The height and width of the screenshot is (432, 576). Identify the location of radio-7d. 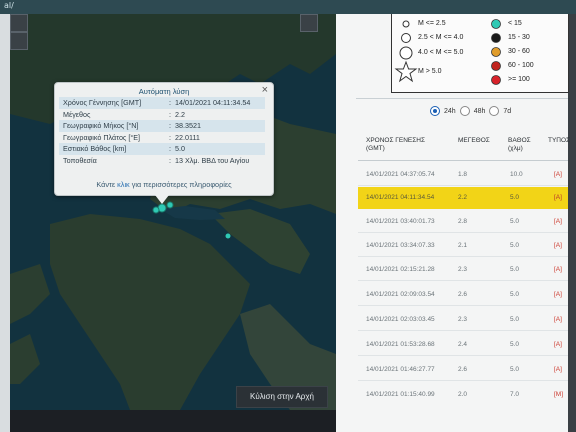
(494, 111).